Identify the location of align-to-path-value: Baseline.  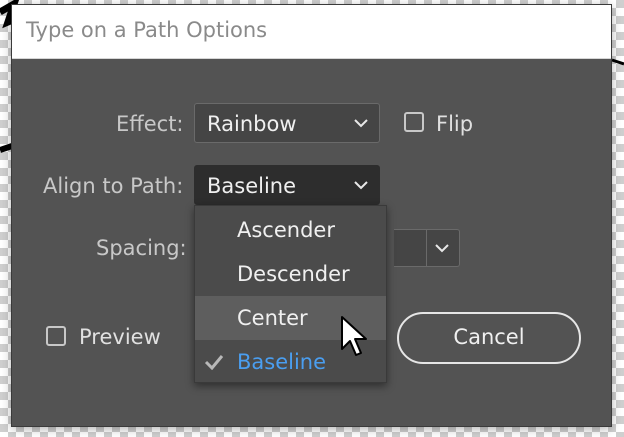
(252, 186).